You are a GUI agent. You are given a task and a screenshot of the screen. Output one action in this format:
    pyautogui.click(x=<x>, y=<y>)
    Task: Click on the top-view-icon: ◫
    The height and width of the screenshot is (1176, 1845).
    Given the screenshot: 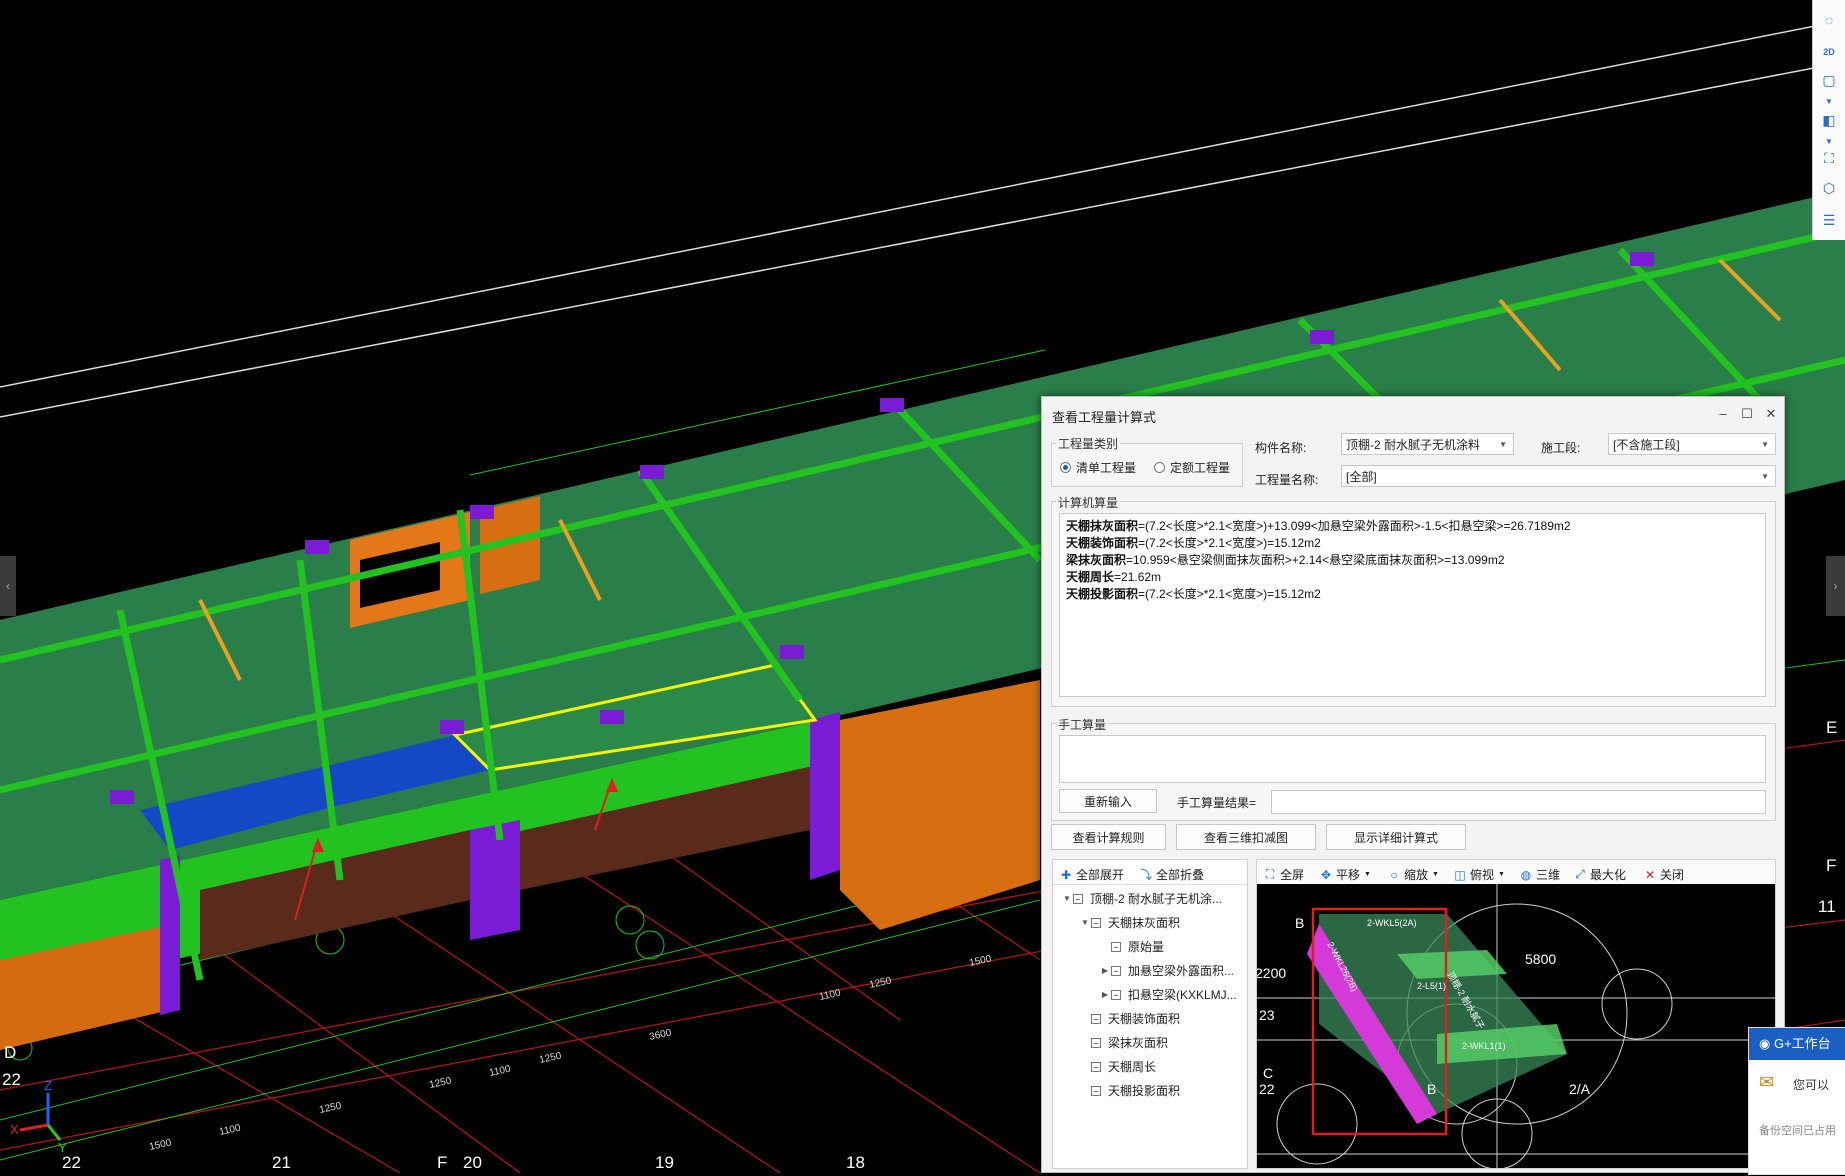 What is the action you would take?
    pyautogui.click(x=1460, y=874)
    